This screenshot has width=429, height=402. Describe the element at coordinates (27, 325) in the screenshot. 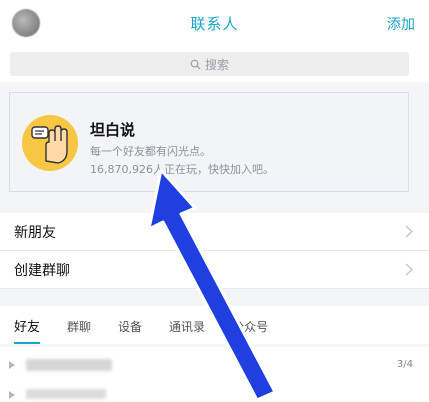

I see `tab-friends: 好友` at that location.